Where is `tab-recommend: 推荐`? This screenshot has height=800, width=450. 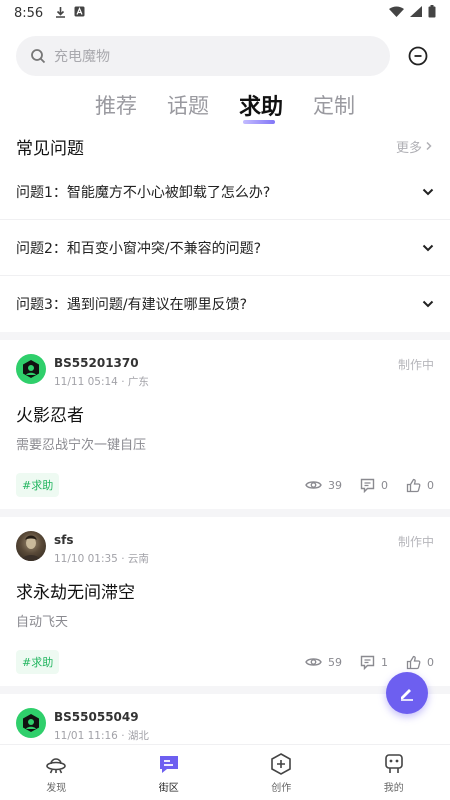
tab-recommend: 推荐 is located at coordinates (116, 105).